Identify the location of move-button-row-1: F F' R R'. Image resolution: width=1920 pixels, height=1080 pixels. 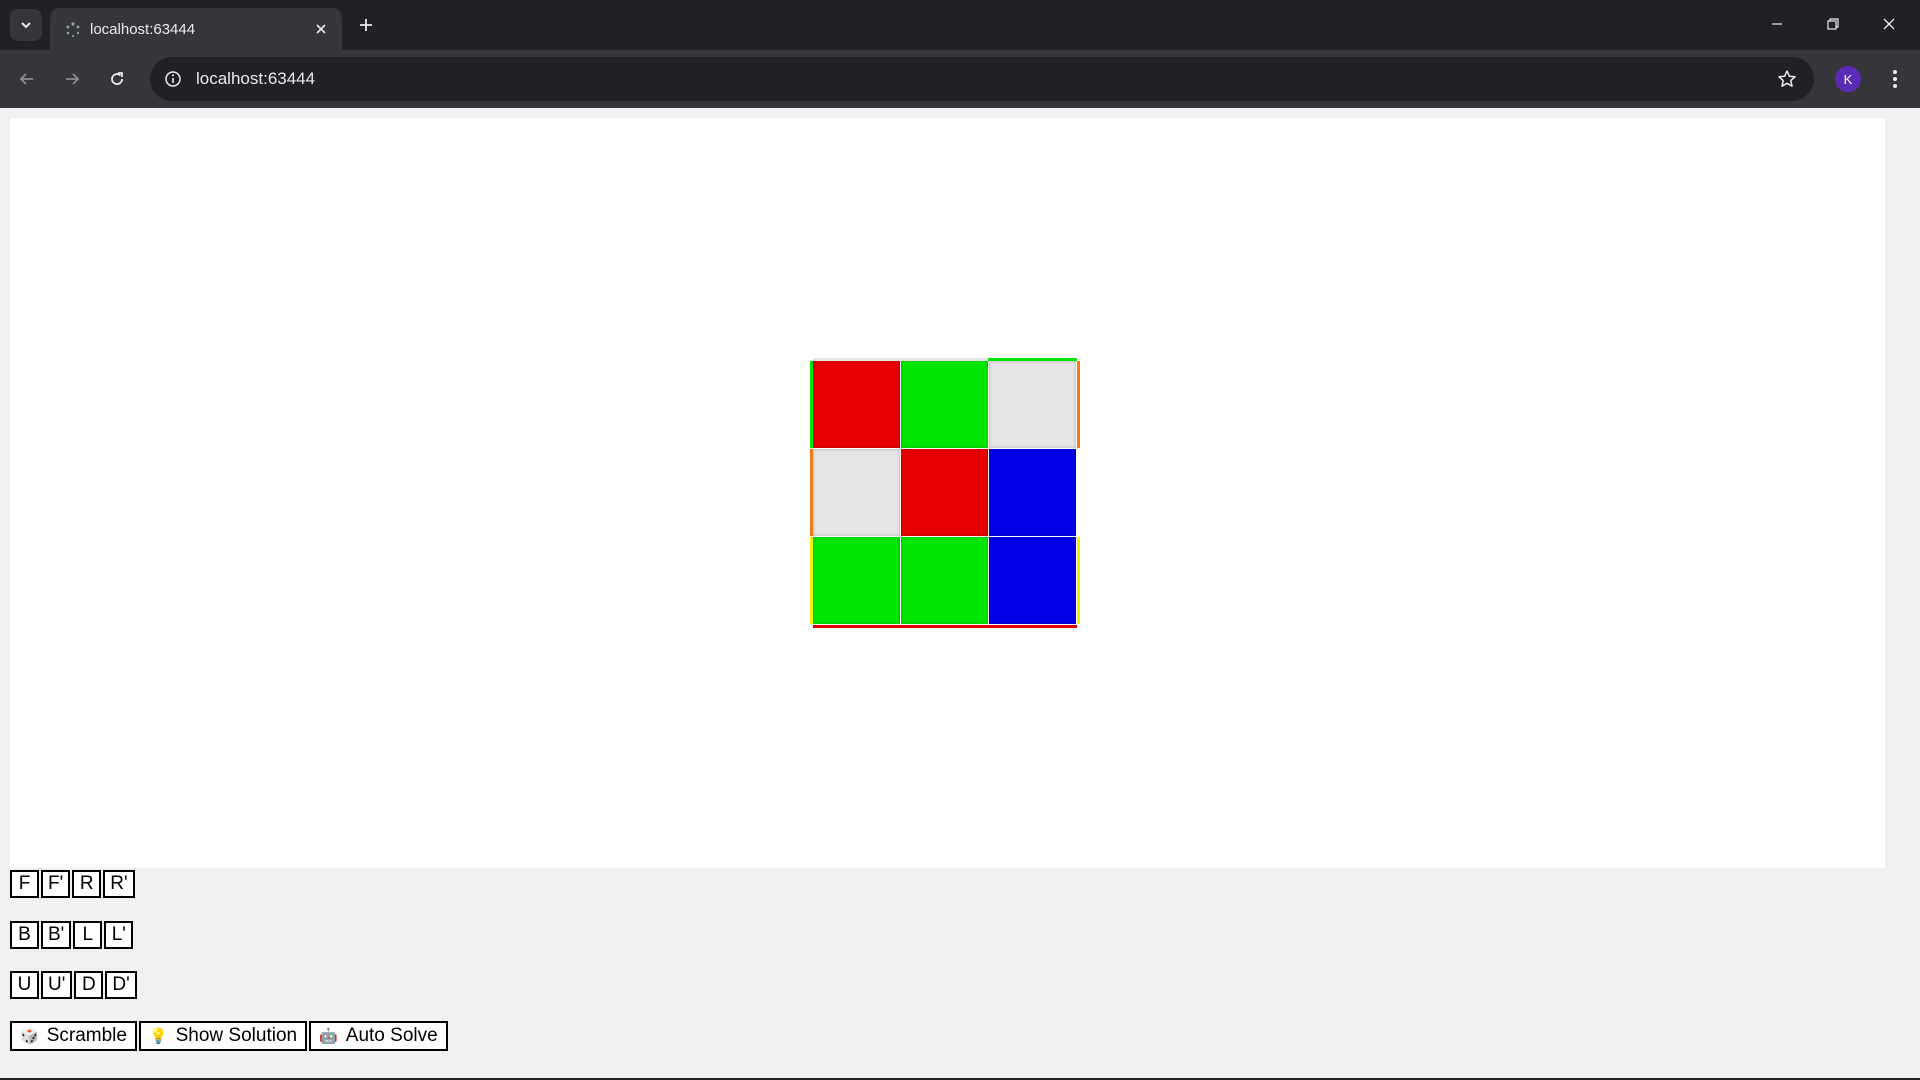
(72, 884).